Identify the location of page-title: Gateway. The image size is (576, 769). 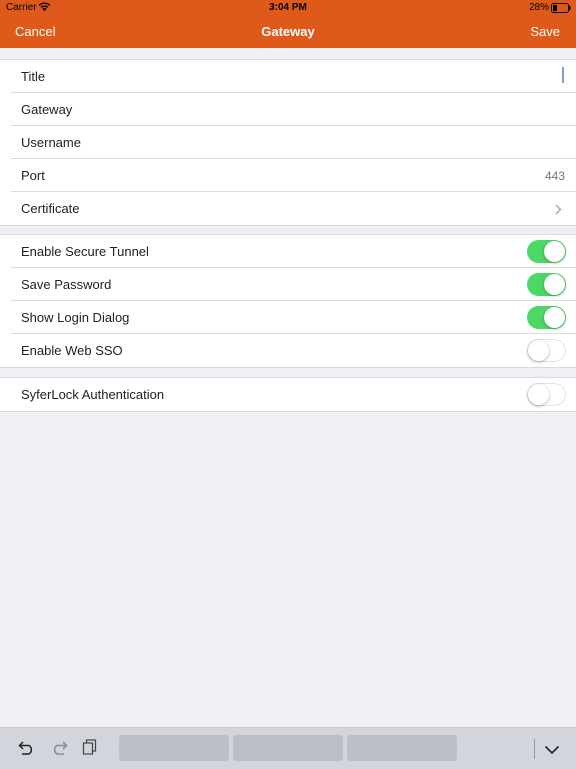
(288, 31).